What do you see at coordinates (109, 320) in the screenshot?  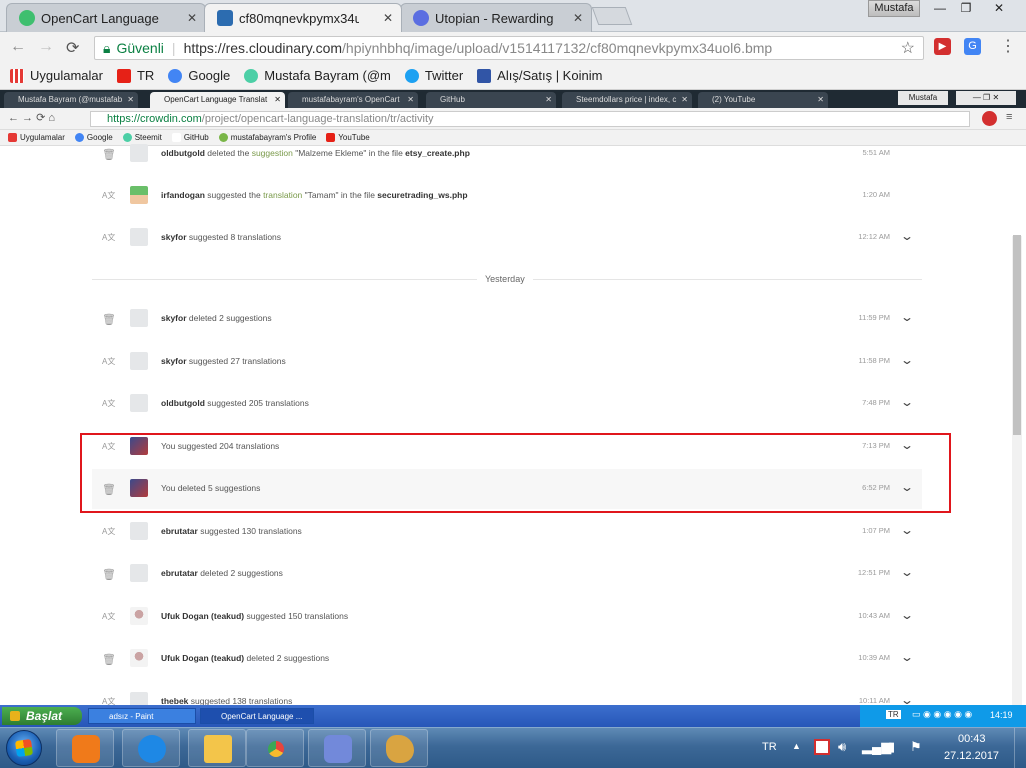 I see `trash-icon: 🗑︎` at bounding box center [109, 320].